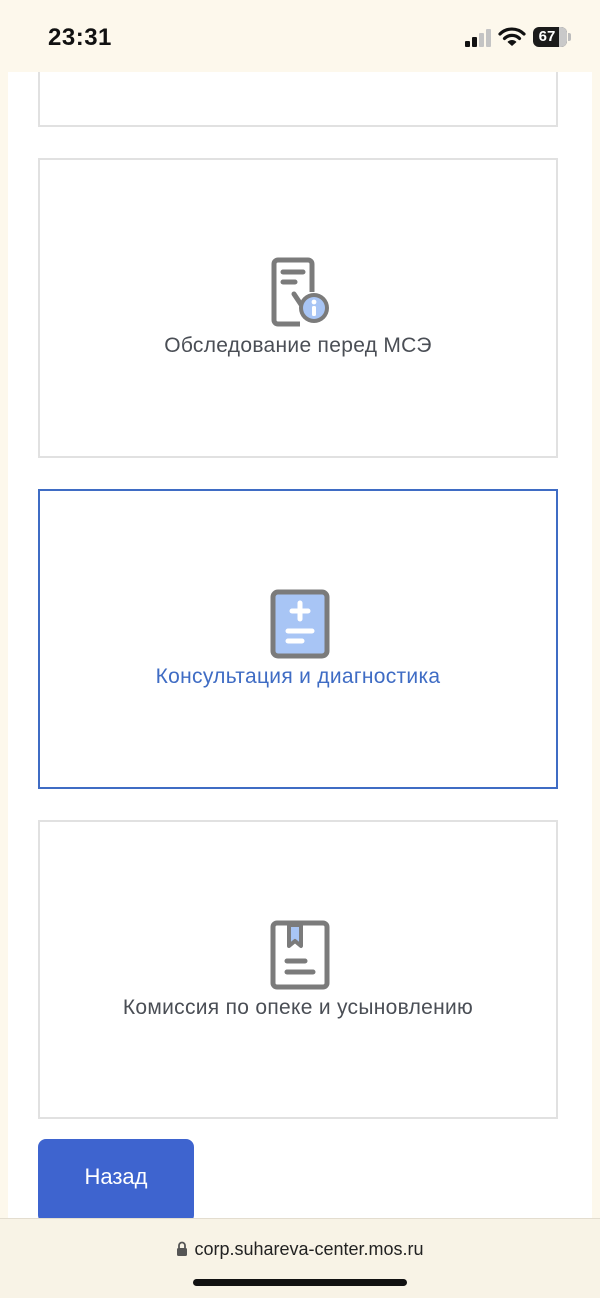 The height and width of the screenshot is (1298, 600). I want to click on document-info-icon, so click(300, 292).